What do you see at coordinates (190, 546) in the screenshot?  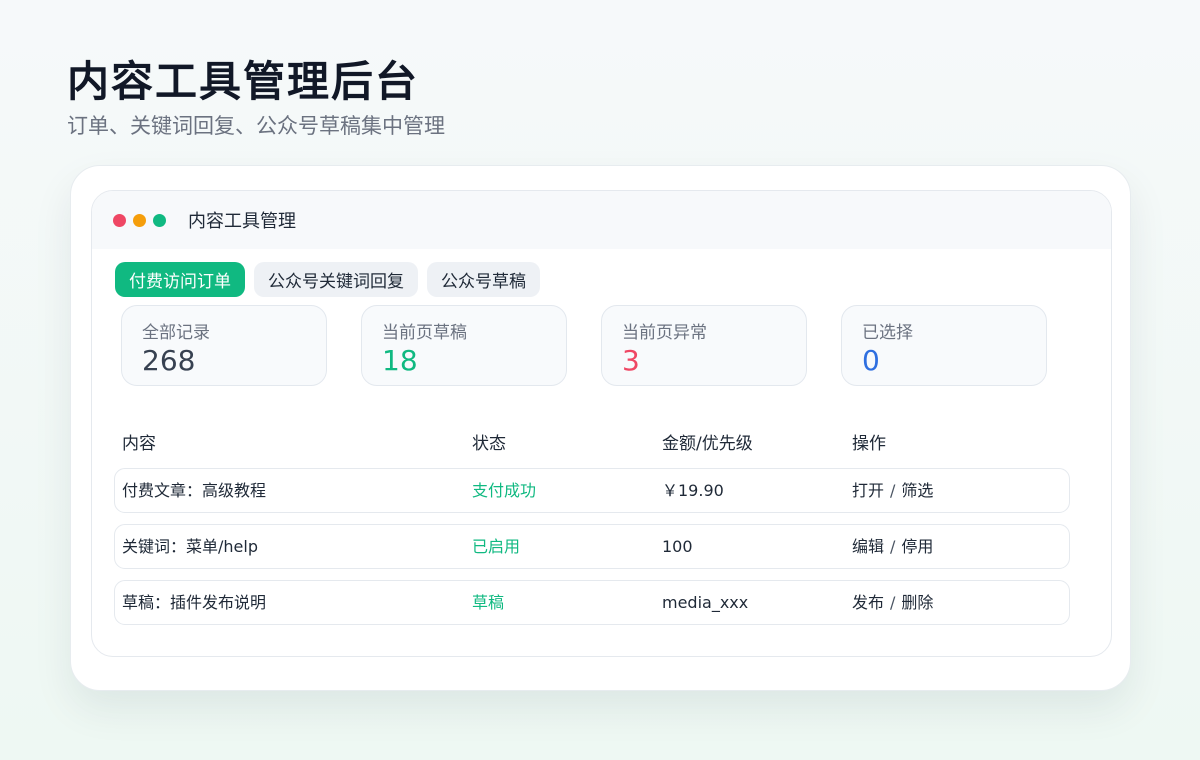 I see `row-content: 关键词：菜单/help` at bounding box center [190, 546].